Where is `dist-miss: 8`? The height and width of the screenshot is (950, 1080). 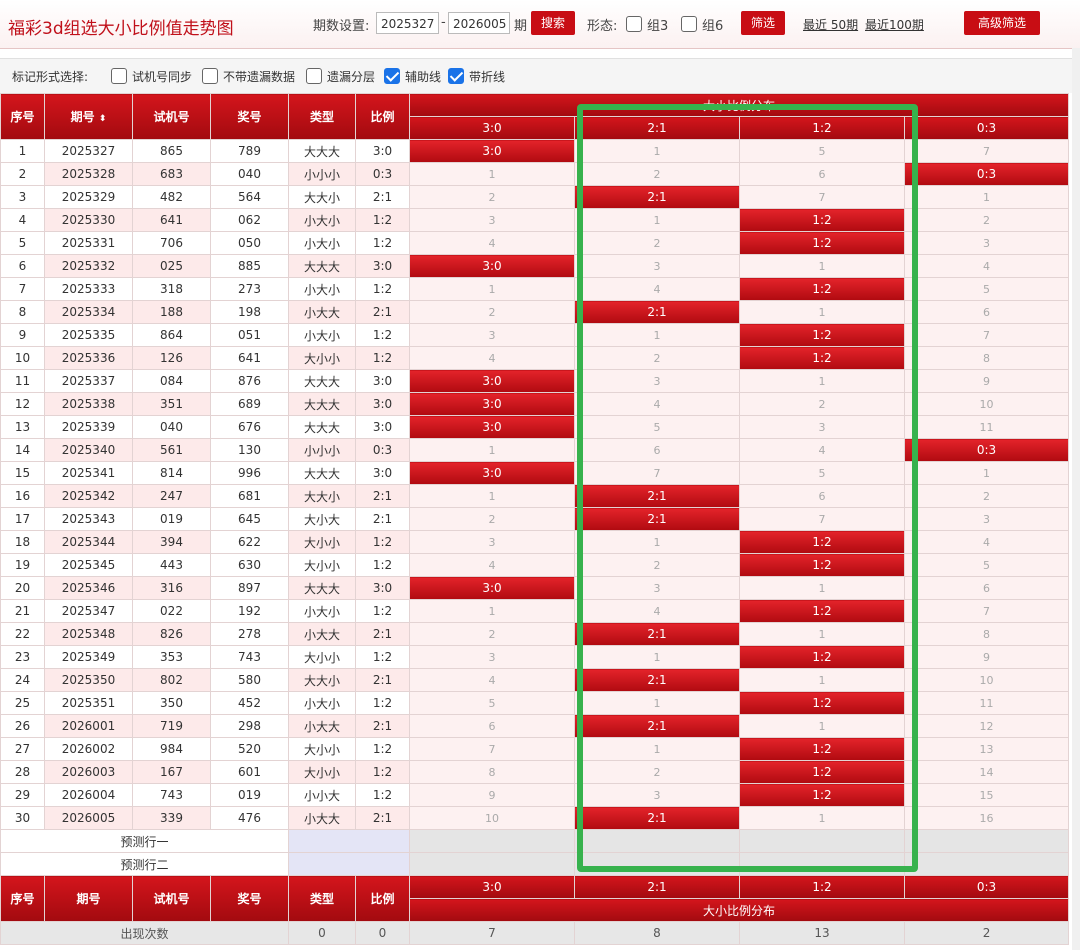
dist-miss: 8 is located at coordinates (986, 358).